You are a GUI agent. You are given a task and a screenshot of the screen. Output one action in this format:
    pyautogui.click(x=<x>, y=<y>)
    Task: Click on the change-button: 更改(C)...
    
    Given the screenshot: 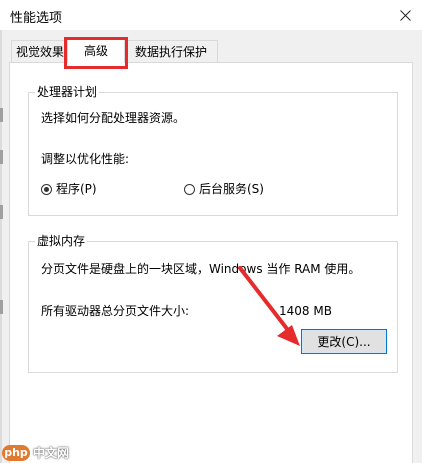 What is the action you would take?
    pyautogui.click(x=344, y=341)
    